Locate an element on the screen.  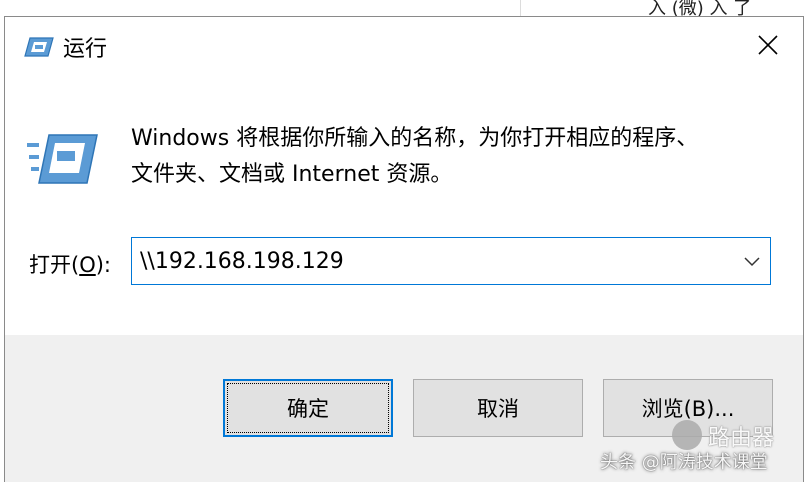
close-icon is located at coordinates (768, 47).